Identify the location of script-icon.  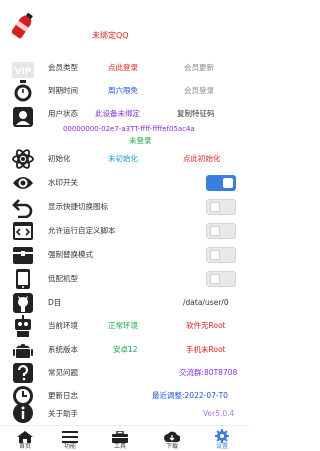
(23, 231).